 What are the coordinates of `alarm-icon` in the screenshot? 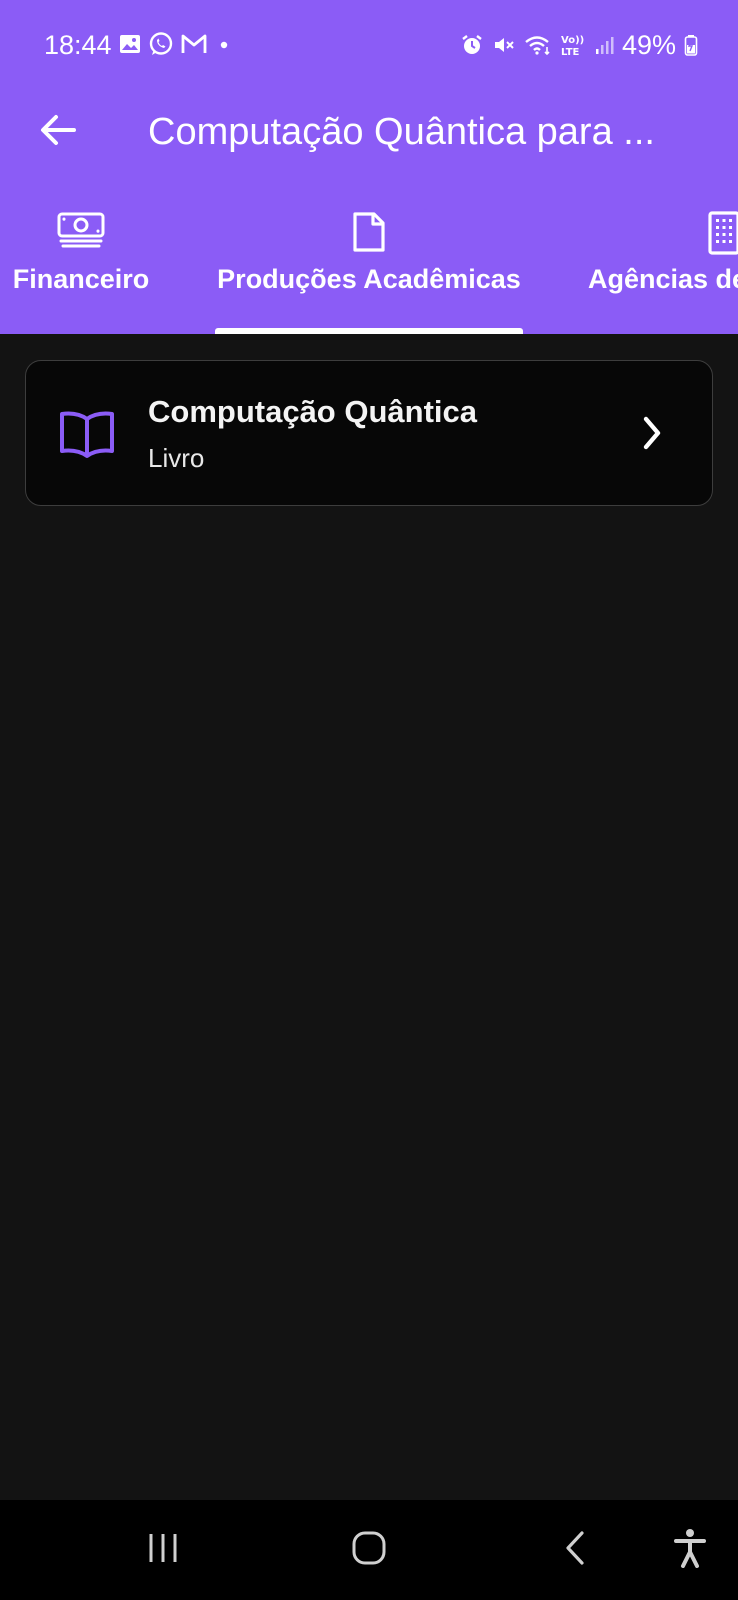 It's located at (472, 45).